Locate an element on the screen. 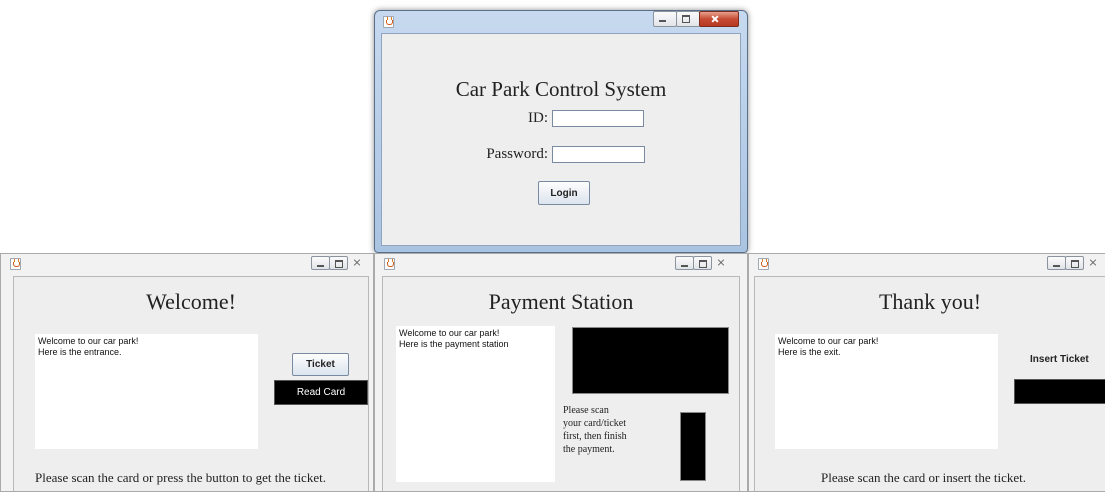 This screenshot has width=1105, height=492. login-button: Login is located at coordinates (564, 193).